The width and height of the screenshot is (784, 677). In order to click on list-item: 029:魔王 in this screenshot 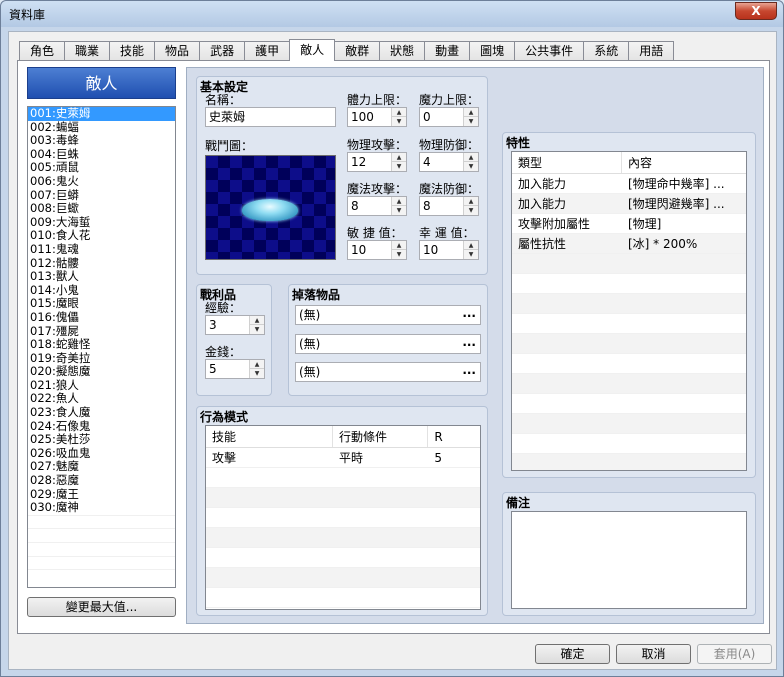, I will do `click(101, 494)`.